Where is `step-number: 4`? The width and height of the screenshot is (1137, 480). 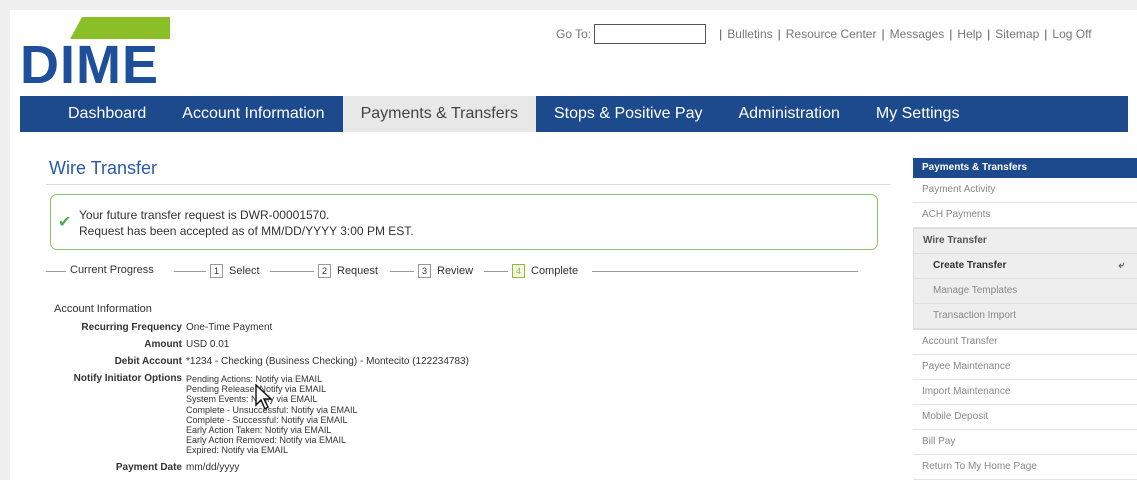
step-number: 4 is located at coordinates (518, 271).